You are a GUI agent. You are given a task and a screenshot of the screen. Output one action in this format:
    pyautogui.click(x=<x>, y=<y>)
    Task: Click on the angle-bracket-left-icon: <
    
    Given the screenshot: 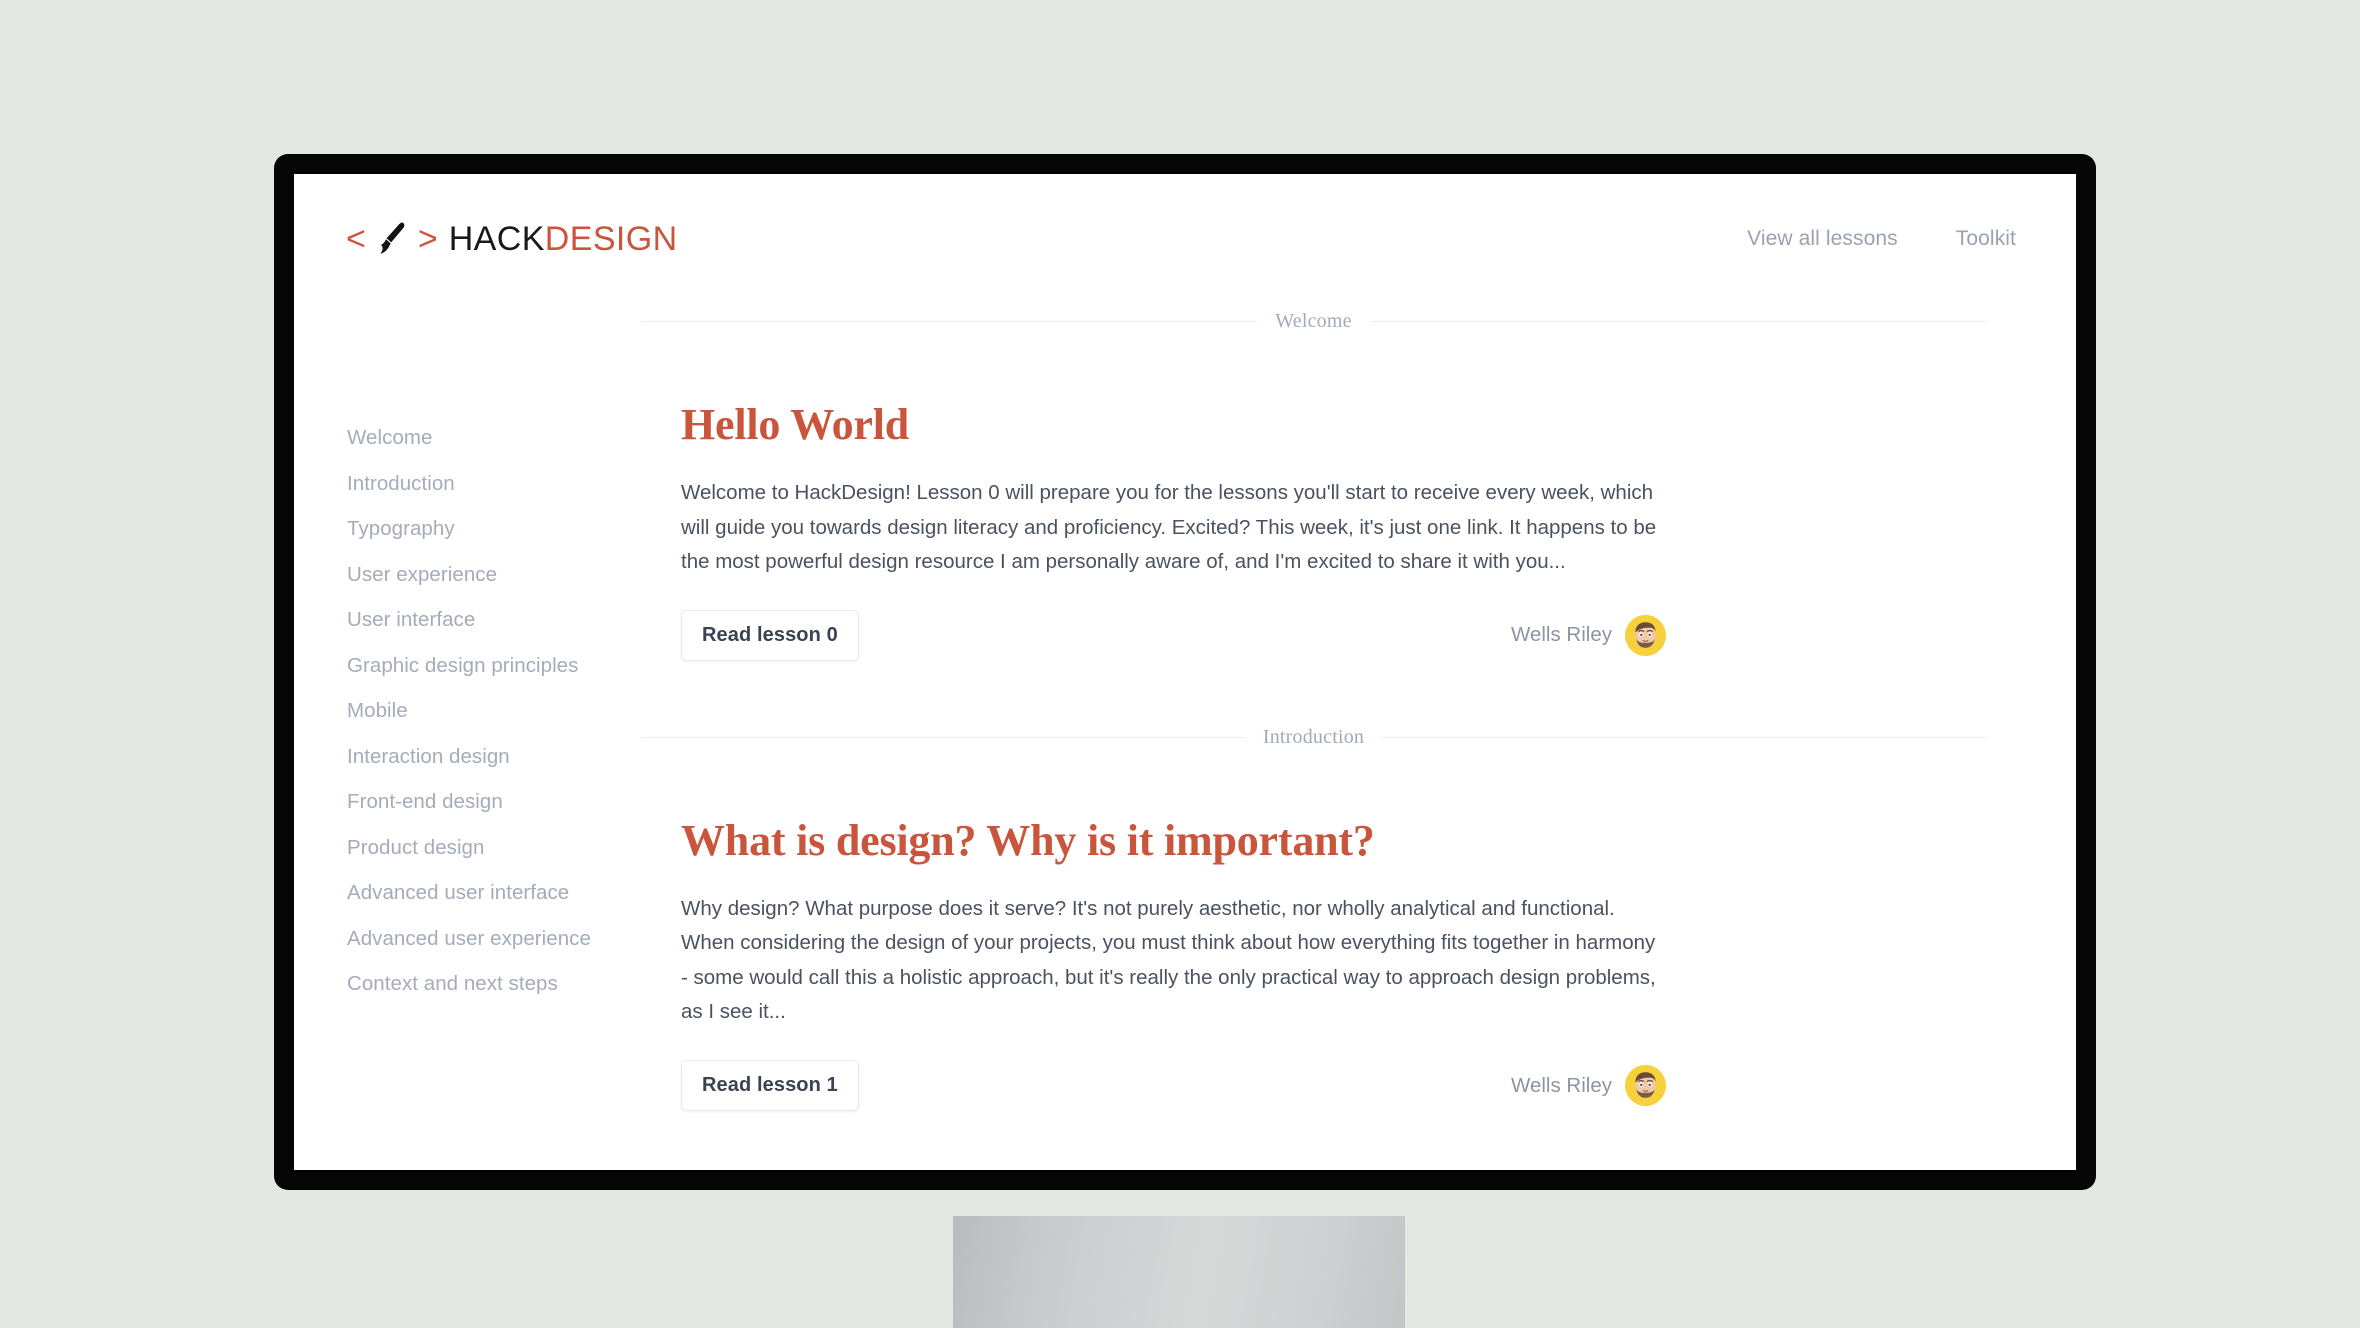 What is the action you would take?
    pyautogui.click(x=356, y=239)
    